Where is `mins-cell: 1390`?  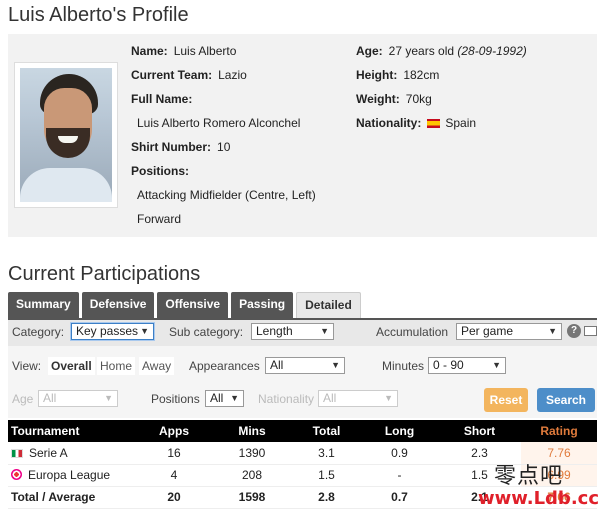
mins-cell: 1390 is located at coordinates (252, 453).